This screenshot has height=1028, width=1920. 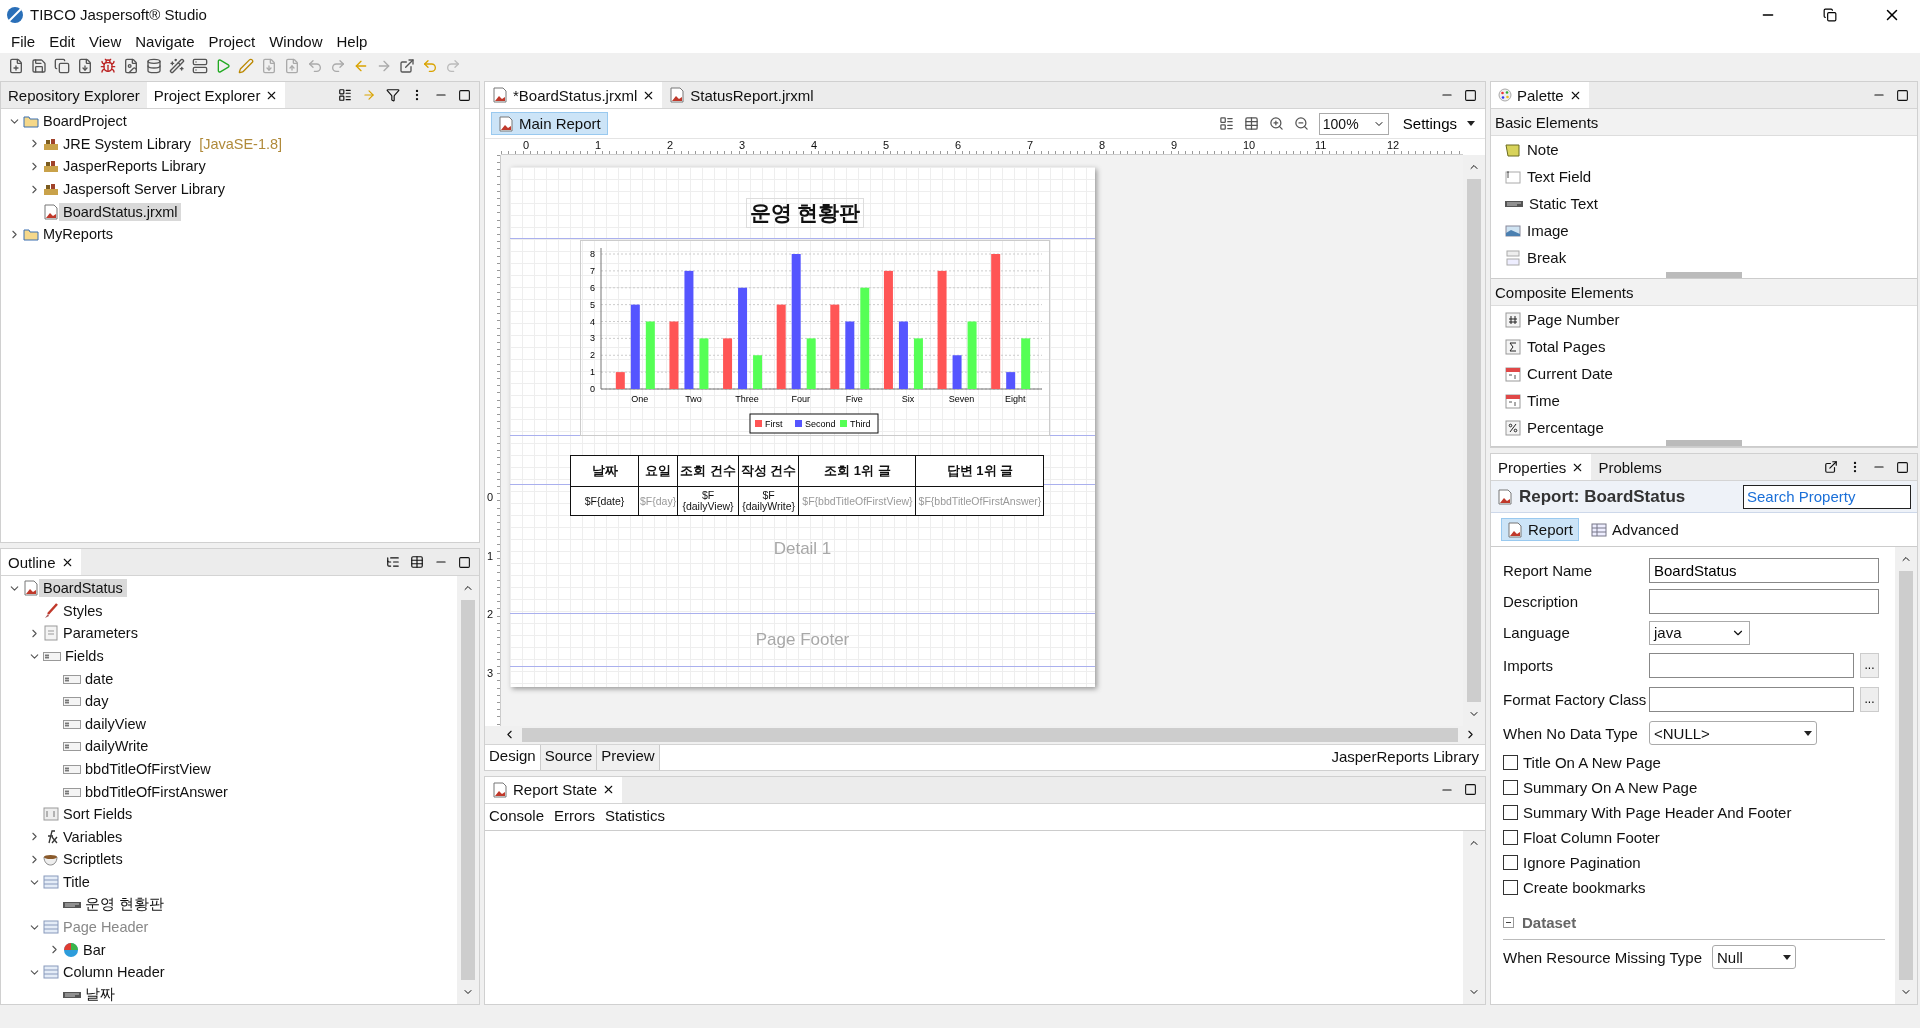 I want to click on checkbox: Summary On A New Page, so click(x=1694, y=787).